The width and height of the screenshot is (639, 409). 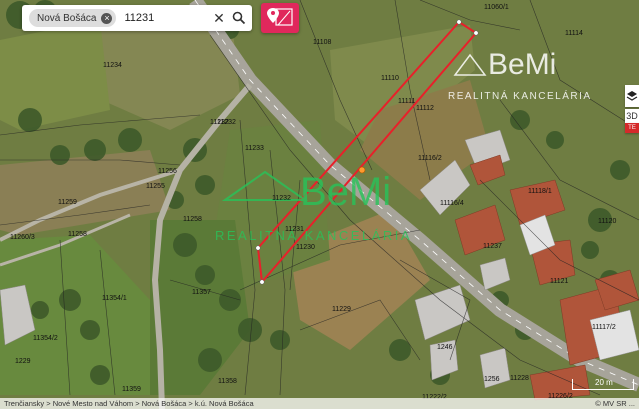 I want to click on parcel-label: 1256, so click(x=492, y=379).